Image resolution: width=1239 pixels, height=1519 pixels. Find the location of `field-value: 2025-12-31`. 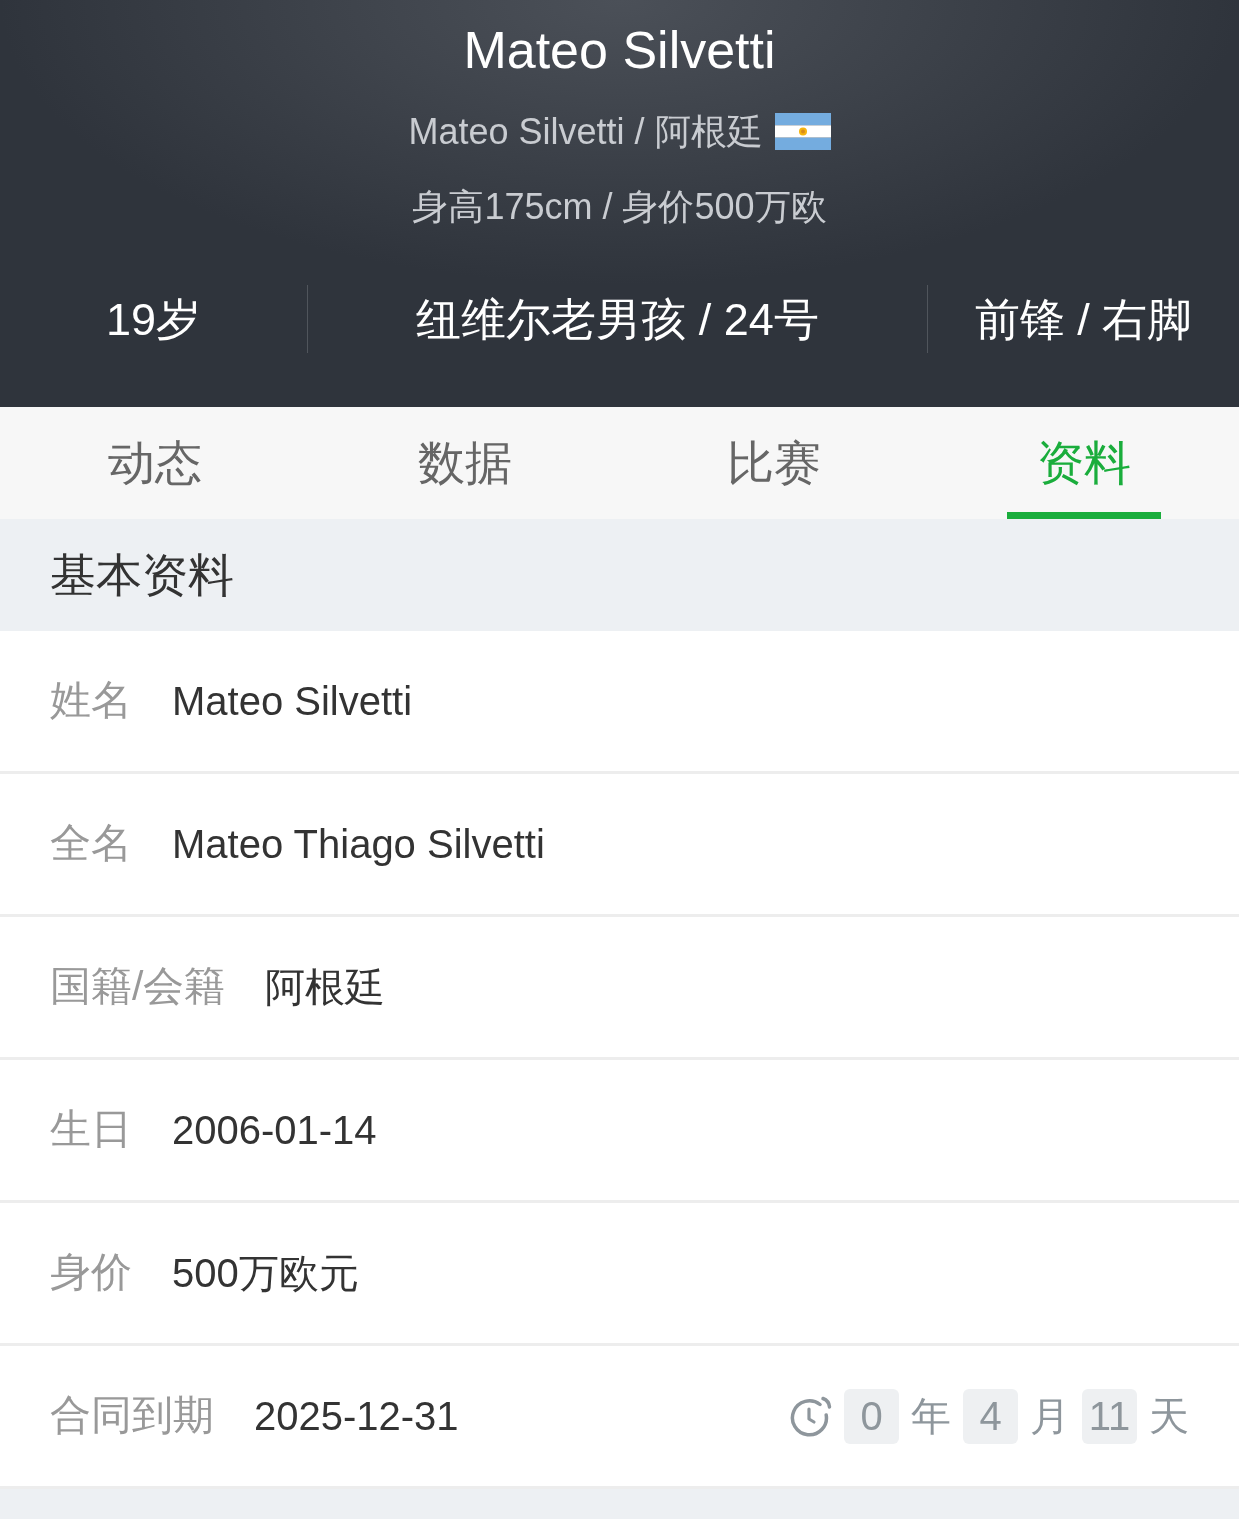

field-value: 2025-12-31 is located at coordinates (356, 1416).